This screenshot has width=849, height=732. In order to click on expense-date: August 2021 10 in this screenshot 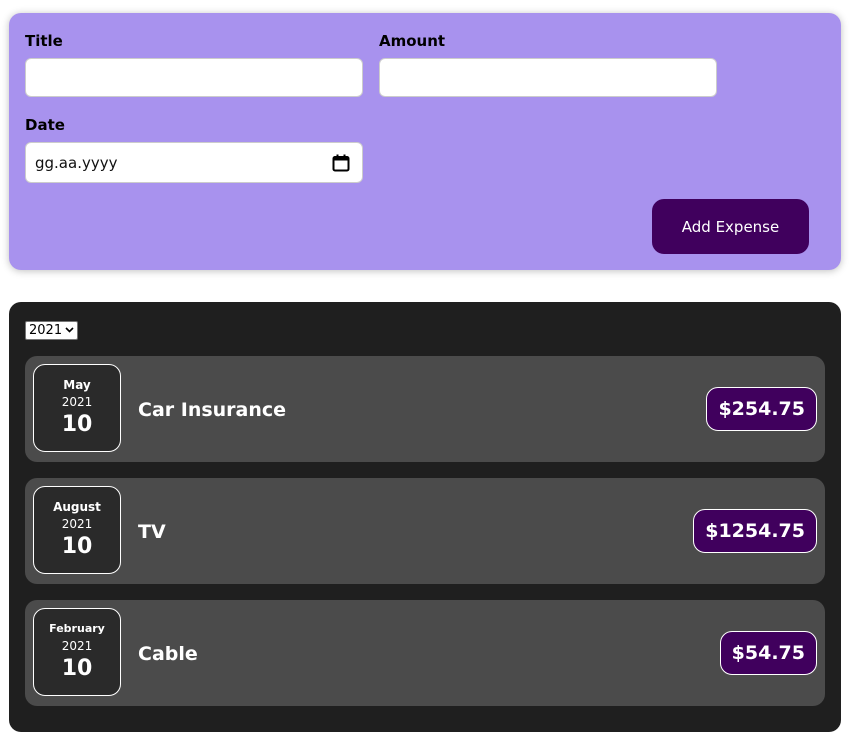, I will do `click(77, 530)`.